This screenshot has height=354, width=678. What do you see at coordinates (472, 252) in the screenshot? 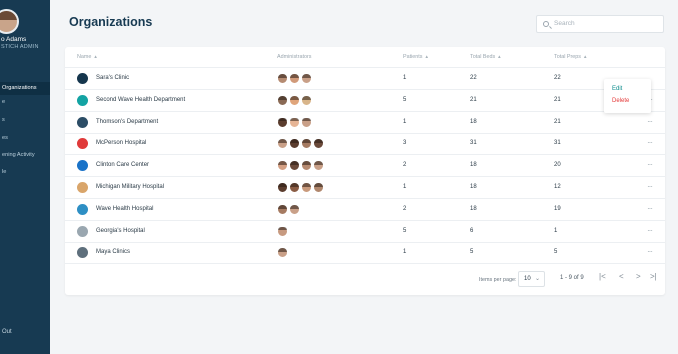
I see `total-beds-count: 5` at bounding box center [472, 252].